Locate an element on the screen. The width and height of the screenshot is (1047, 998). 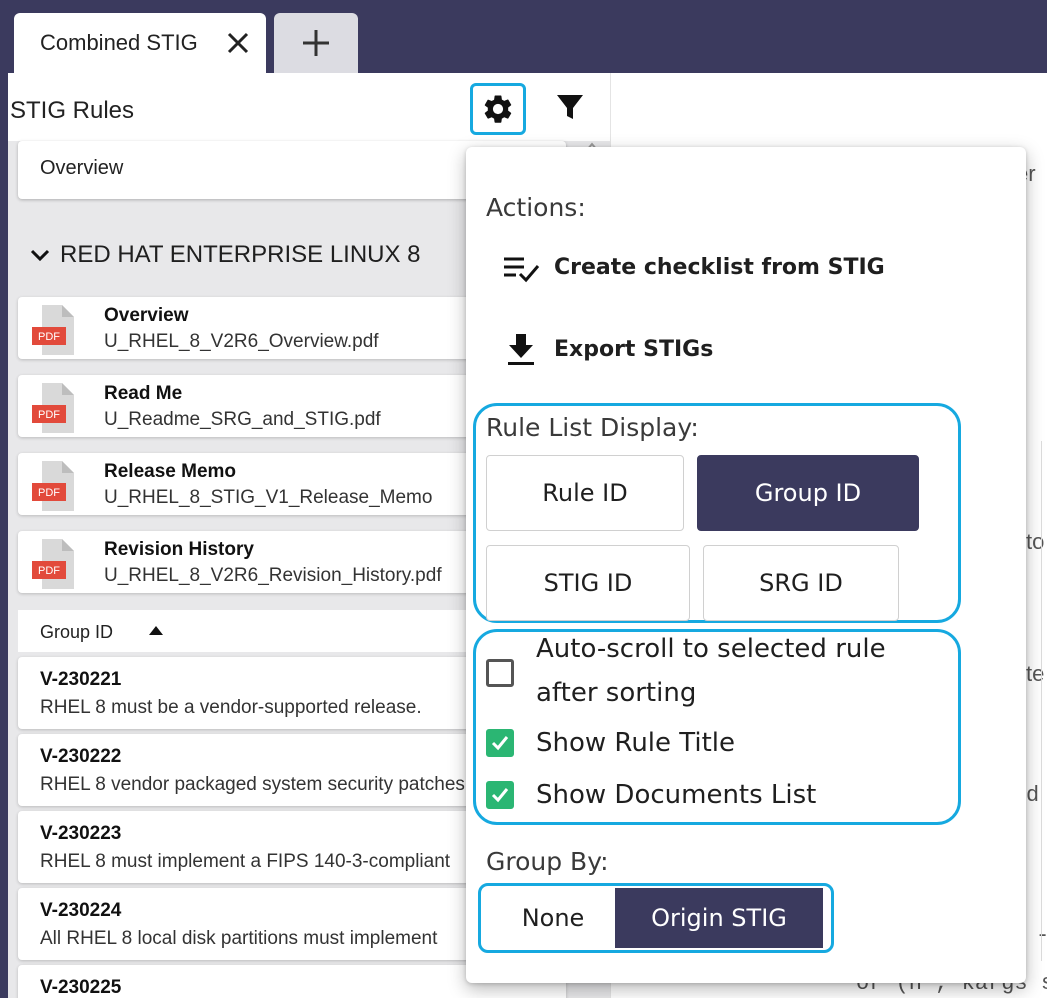
show-rule-title-label: Show Rule Title is located at coordinates (635, 743).